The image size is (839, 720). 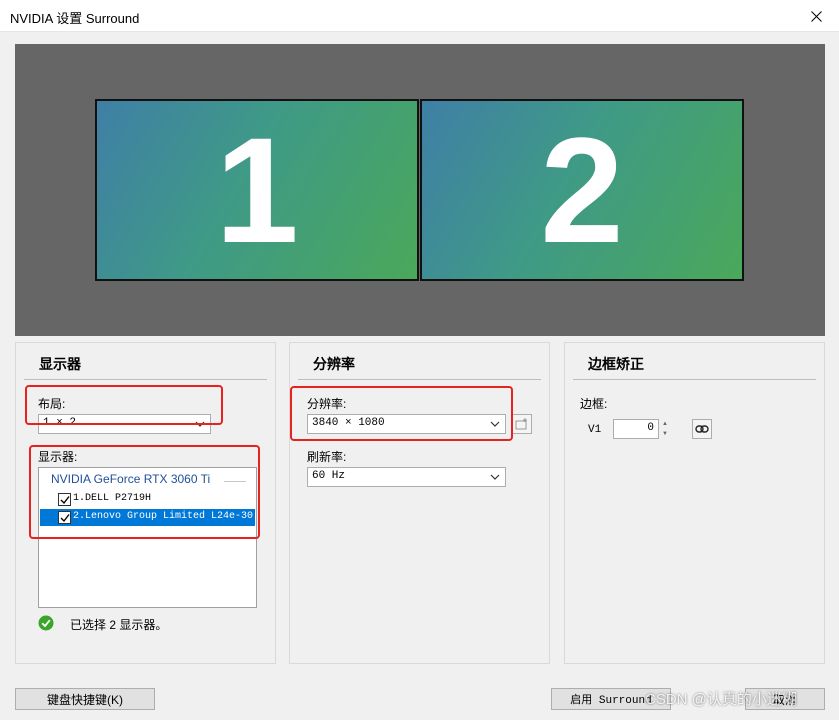 I want to click on resolution-panel: 分辨率 分辨率: 3840 × 1080 刷新率: 60 Hz, so click(x=419, y=503).